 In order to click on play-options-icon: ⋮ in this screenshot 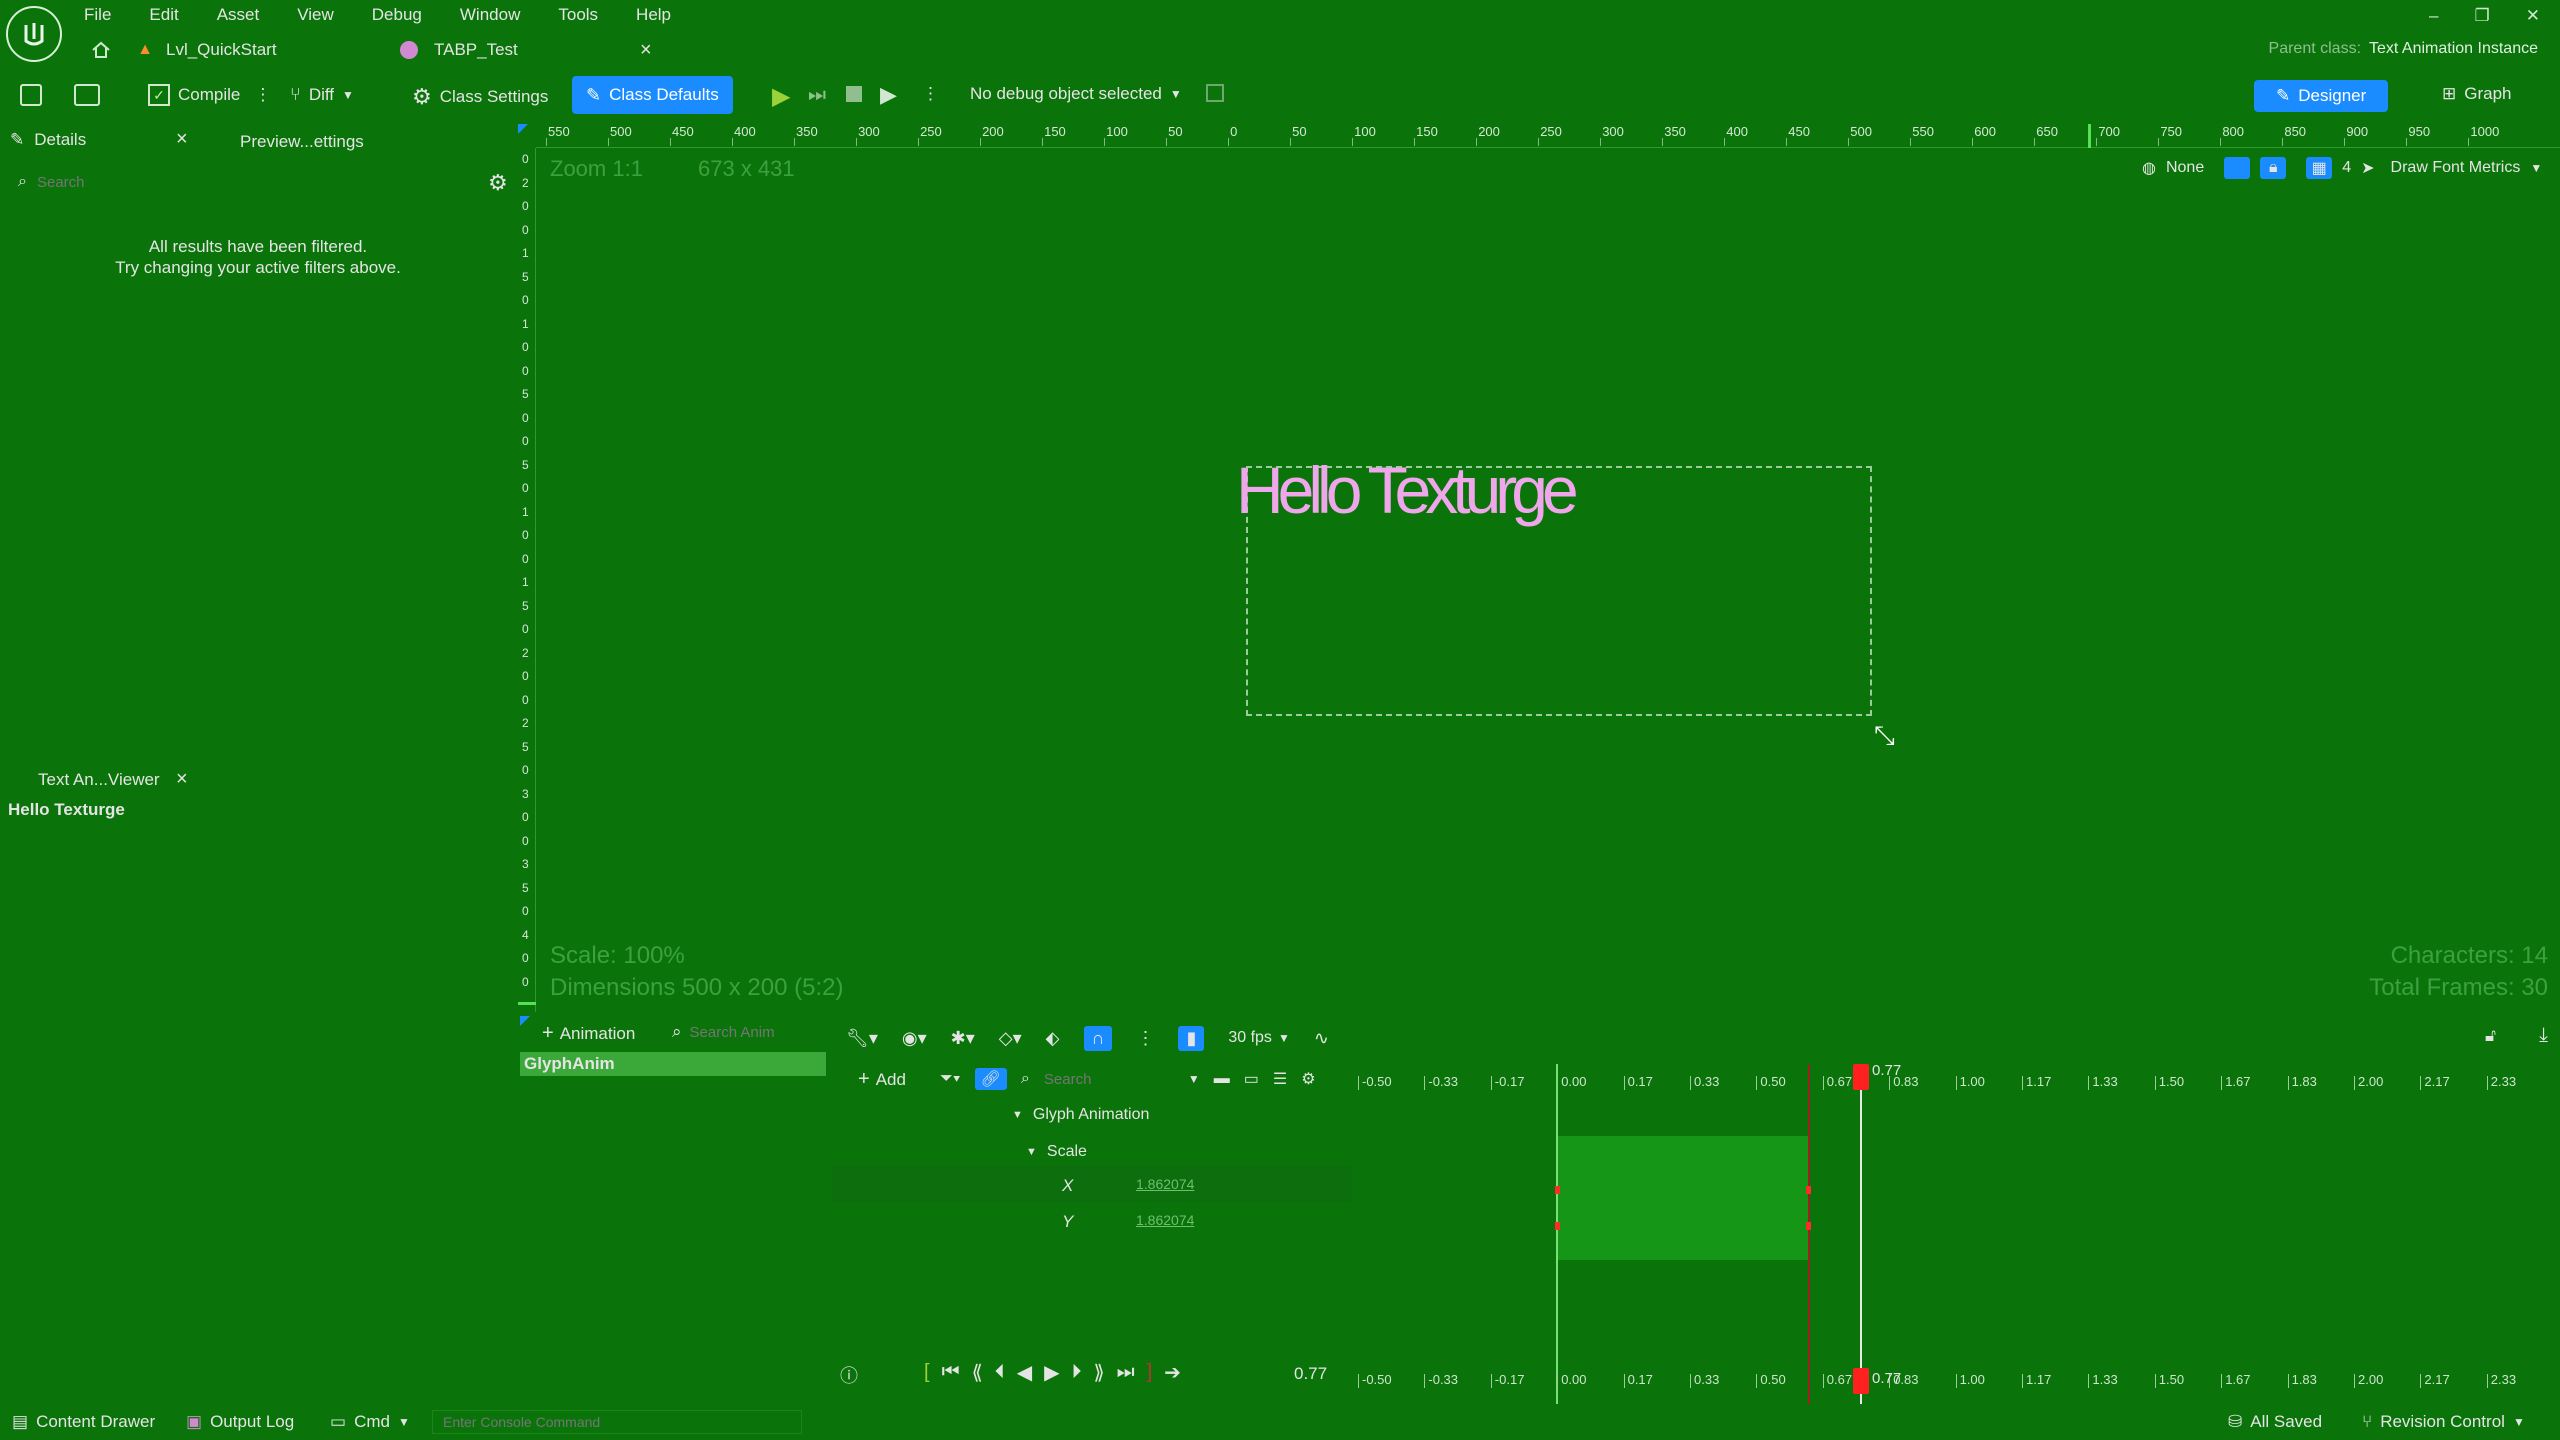, I will do `click(930, 94)`.